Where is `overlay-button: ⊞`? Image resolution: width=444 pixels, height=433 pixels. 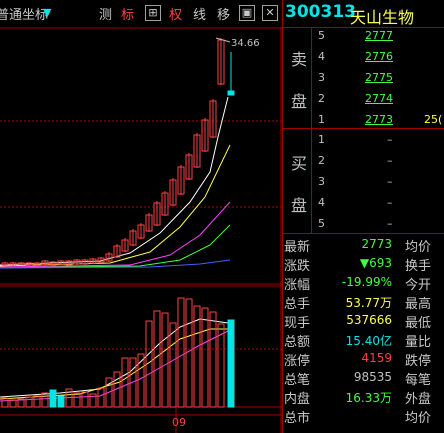
overlay-button: ⊞ is located at coordinates (153, 13).